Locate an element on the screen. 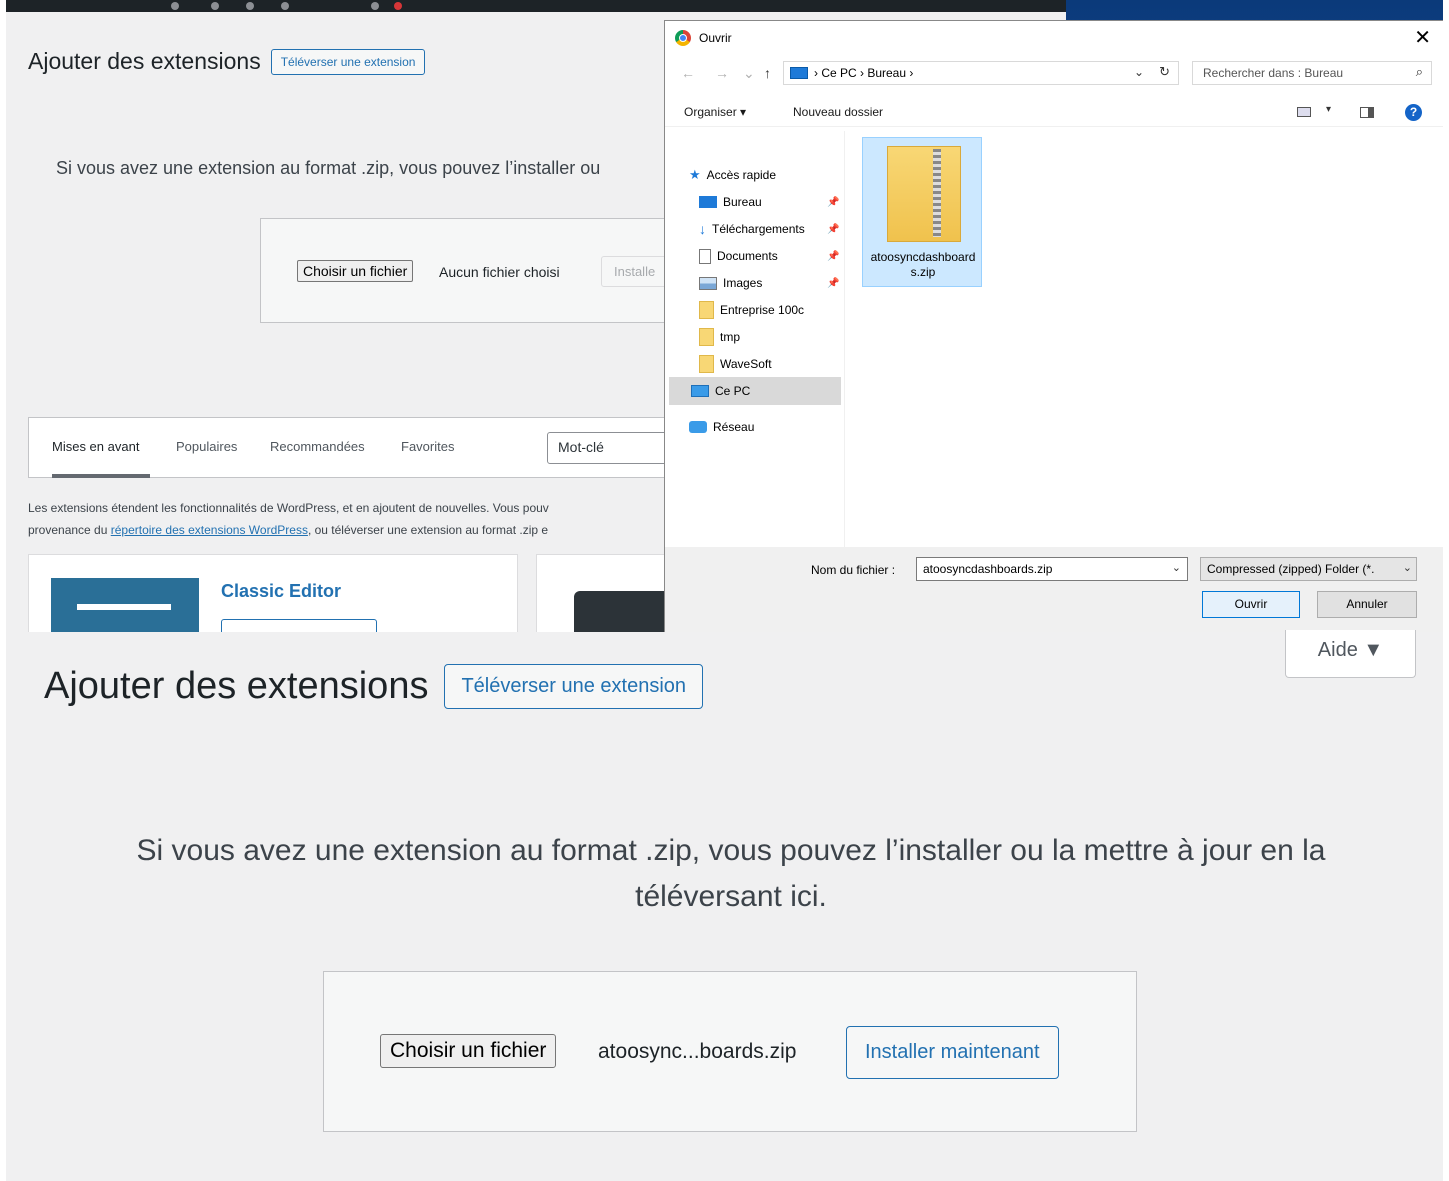 This screenshot has height=1181, width=1449. back-arrow-icon: ← is located at coordinates (688, 73).